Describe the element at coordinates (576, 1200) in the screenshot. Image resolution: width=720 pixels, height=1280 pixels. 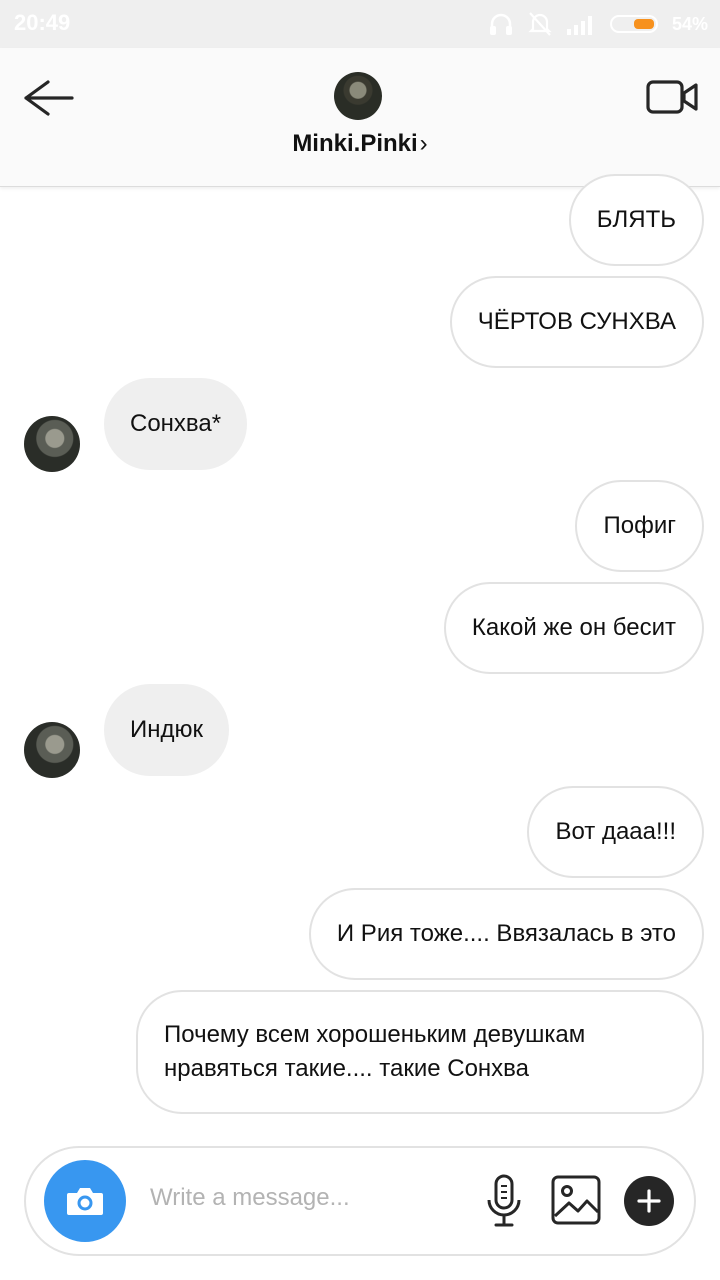
I see `gallery-icon` at that location.